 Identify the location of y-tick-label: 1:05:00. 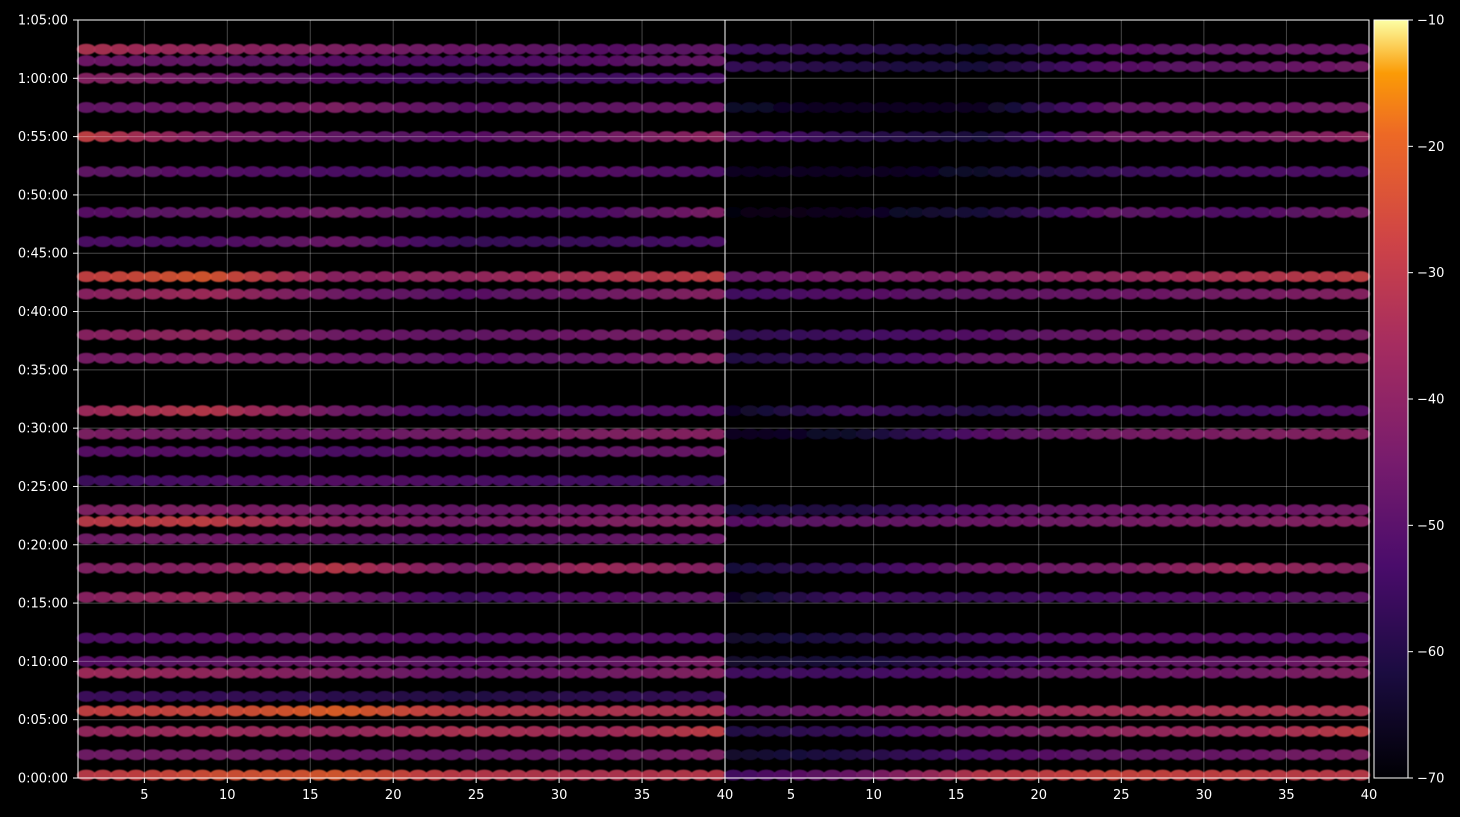
(43, 21).